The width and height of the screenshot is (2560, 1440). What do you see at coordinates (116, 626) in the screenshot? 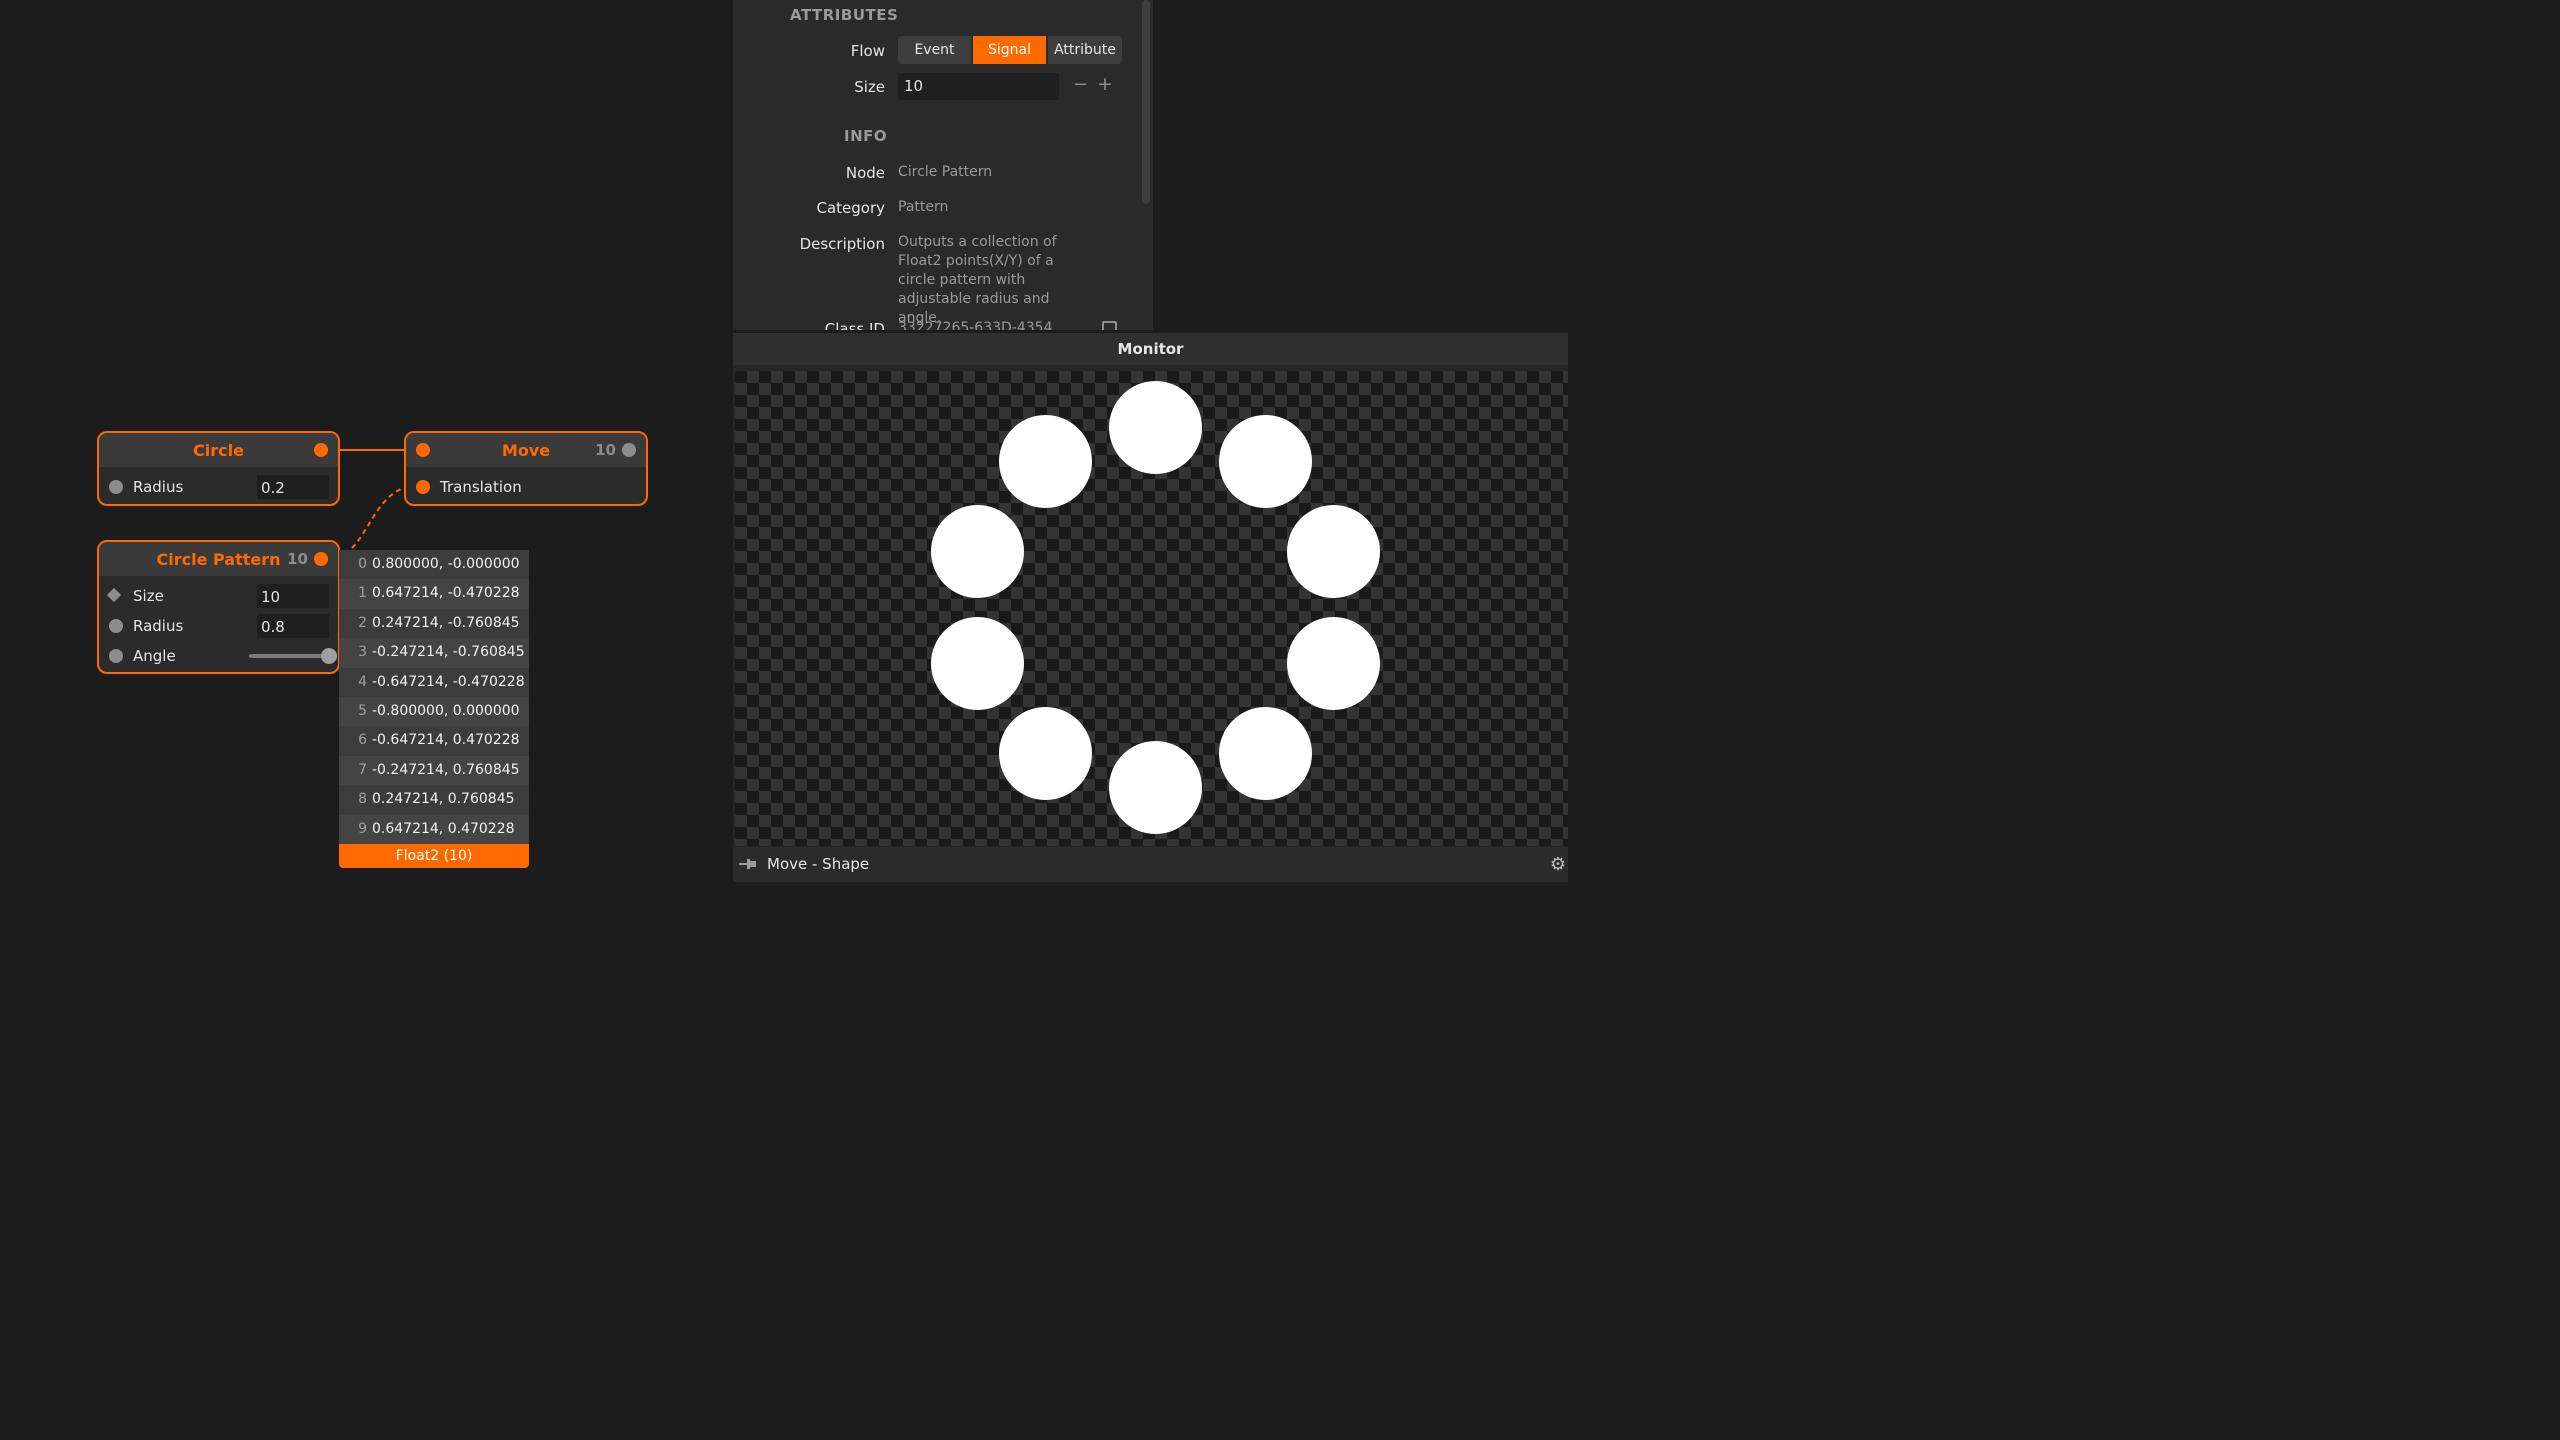
I see `pattern-radius-input-port` at bounding box center [116, 626].